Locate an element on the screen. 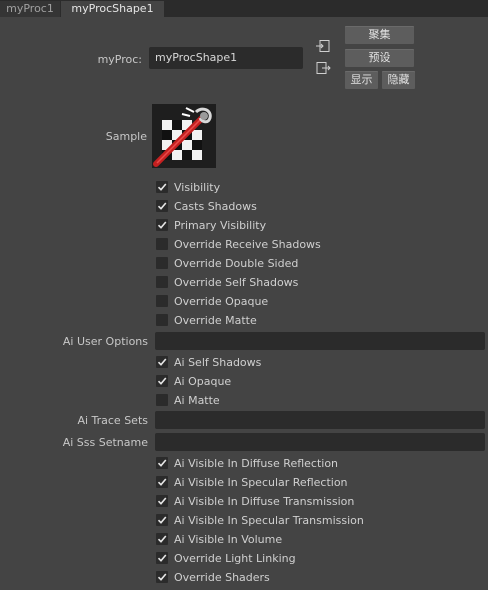 This screenshot has width=488, height=590. ai-sss-setname-field is located at coordinates (320, 442).